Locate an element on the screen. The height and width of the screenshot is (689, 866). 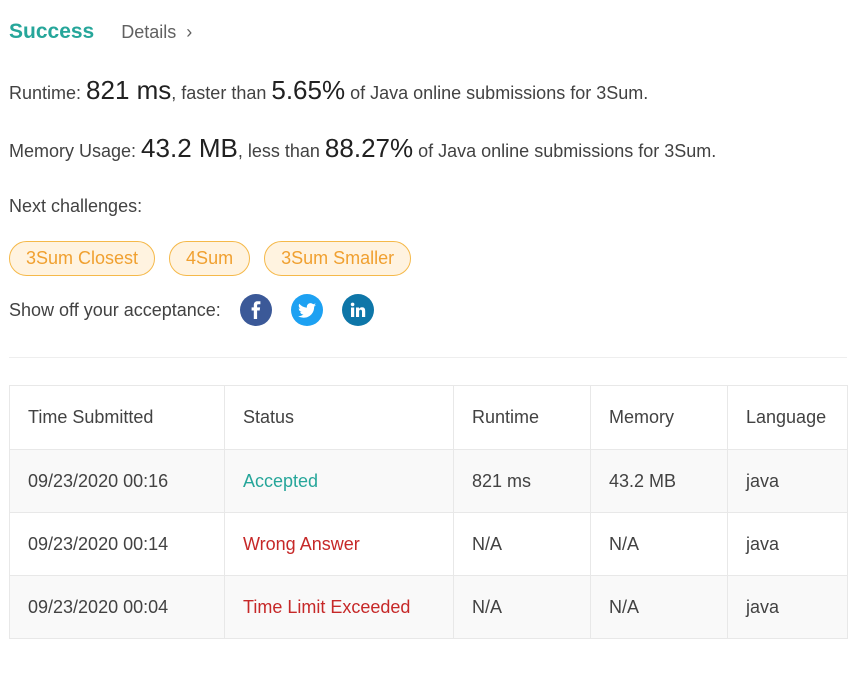
next-challenges: 3Sum Closest 4Sum 3Sum Smaller is located at coordinates (210, 258).